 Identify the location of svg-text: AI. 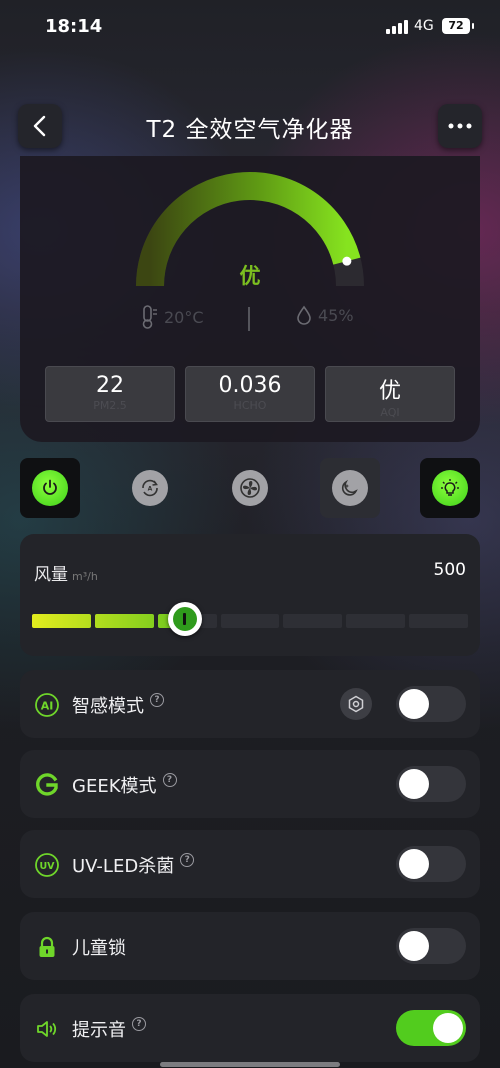
(47, 706).